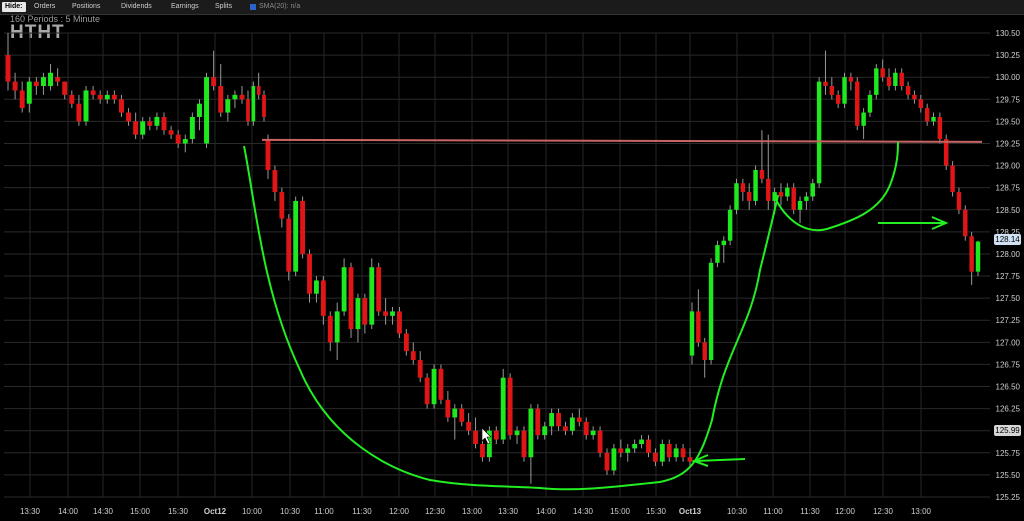  What do you see at coordinates (690, 511) in the screenshot?
I see `x-tick-label: Oct13` at bounding box center [690, 511].